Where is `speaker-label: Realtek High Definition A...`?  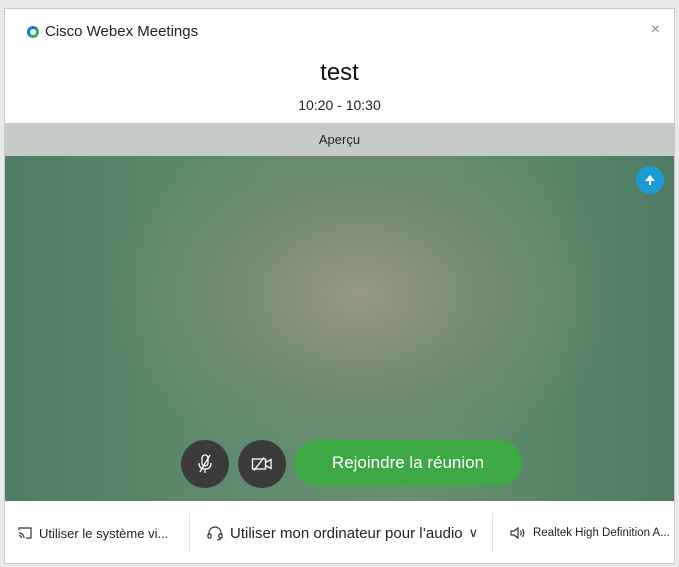 speaker-label: Realtek High Definition A... is located at coordinates (601, 533).